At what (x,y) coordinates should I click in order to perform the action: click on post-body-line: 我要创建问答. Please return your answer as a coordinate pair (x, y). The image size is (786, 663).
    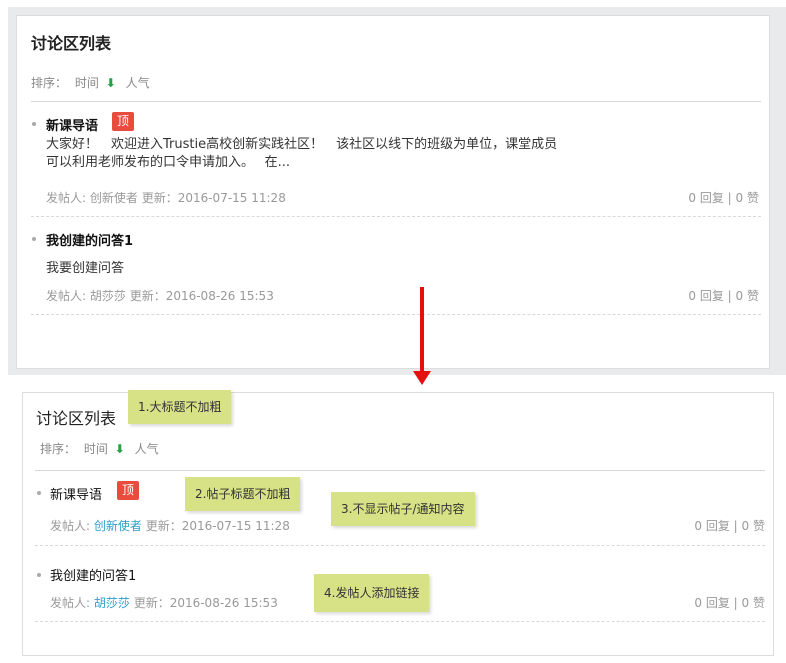
    Looking at the image, I should click on (85, 268).